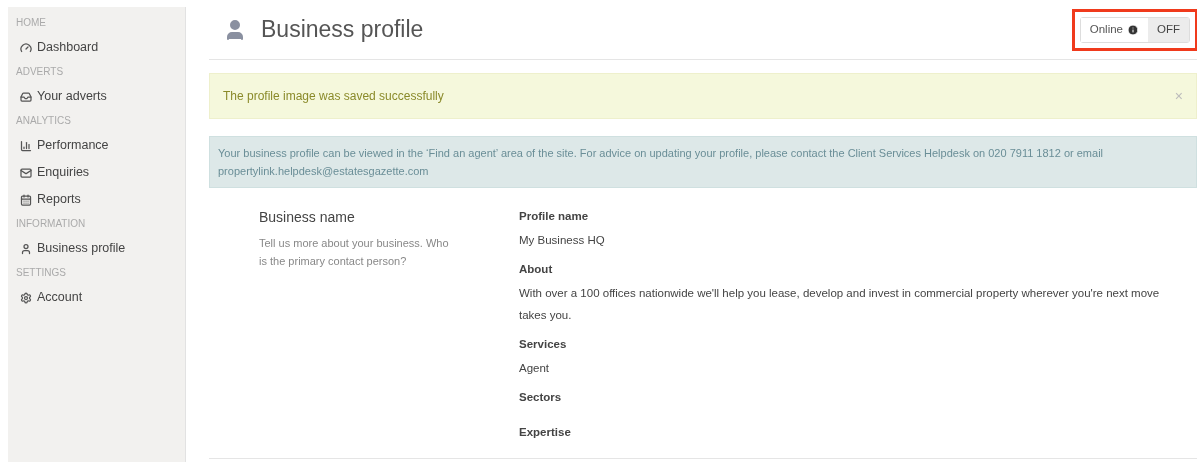 The height and width of the screenshot is (462, 1197). What do you see at coordinates (96, 172) in the screenshot?
I see `sidebar-item: Enquiries` at bounding box center [96, 172].